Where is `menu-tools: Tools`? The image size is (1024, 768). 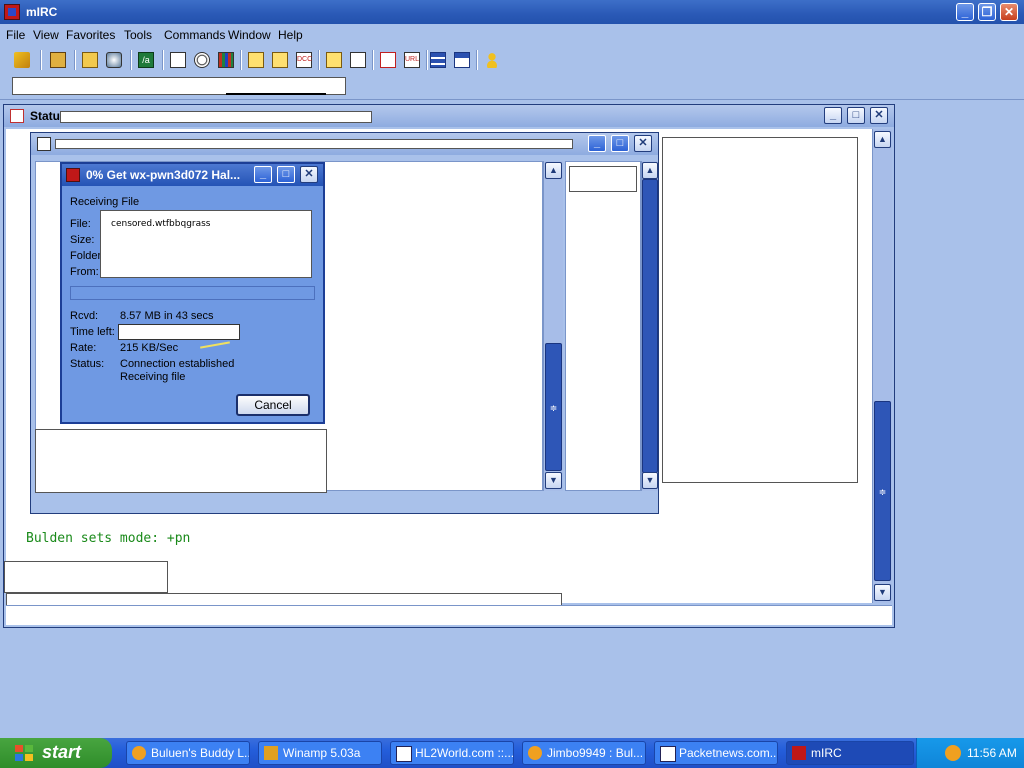 menu-tools: Tools is located at coordinates (138, 35).